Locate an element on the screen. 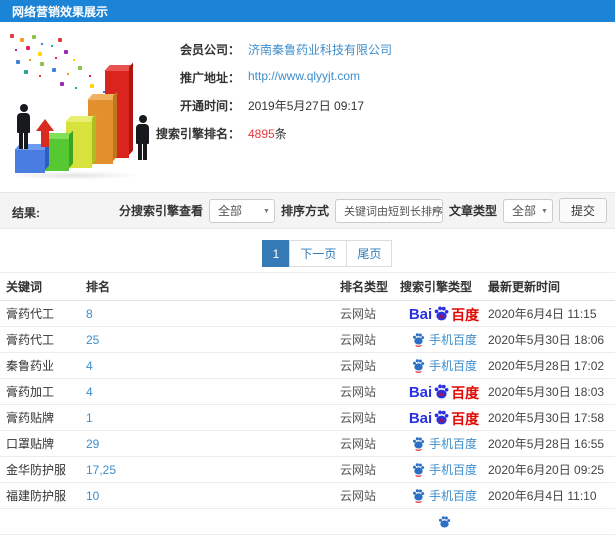 The width and height of the screenshot is (615, 535). col-updated: 最新更新时间 is located at coordinates (524, 287).